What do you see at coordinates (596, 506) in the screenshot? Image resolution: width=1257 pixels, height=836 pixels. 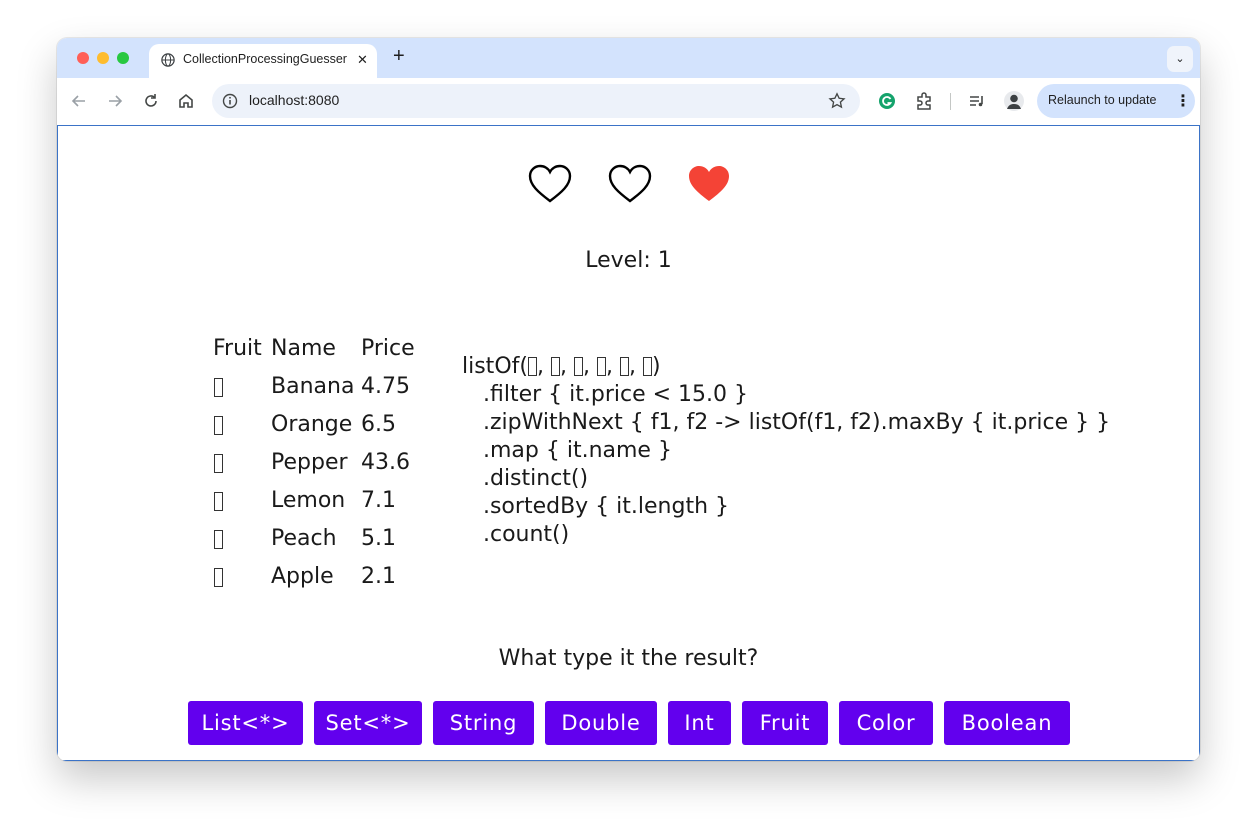 I see `code-line-5: .sortedBy { it.length }` at bounding box center [596, 506].